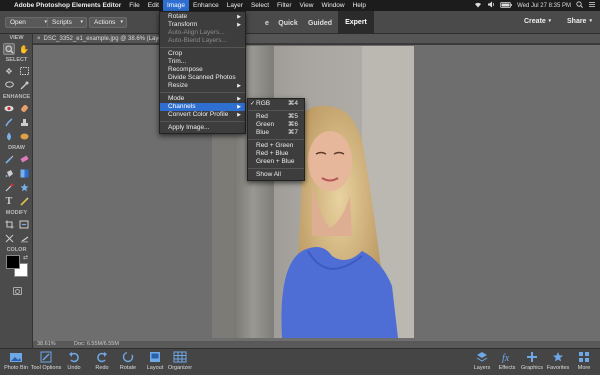 The width and height of the screenshot is (600, 375). Describe the element at coordinates (24, 238) in the screenshot. I see `straighten-tool-icon` at that location.